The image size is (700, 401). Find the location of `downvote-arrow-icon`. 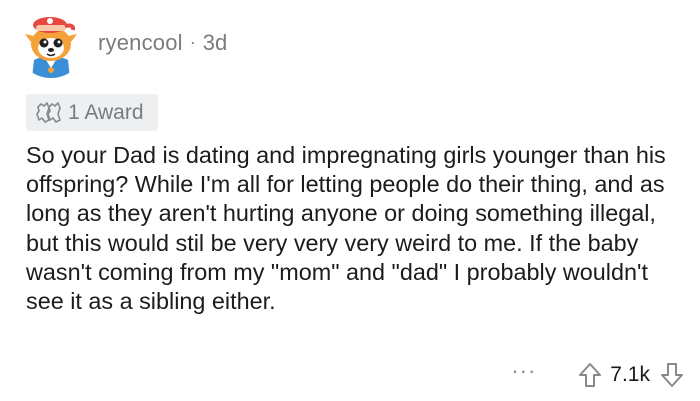

downvote-arrow-icon is located at coordinates (672, 375).